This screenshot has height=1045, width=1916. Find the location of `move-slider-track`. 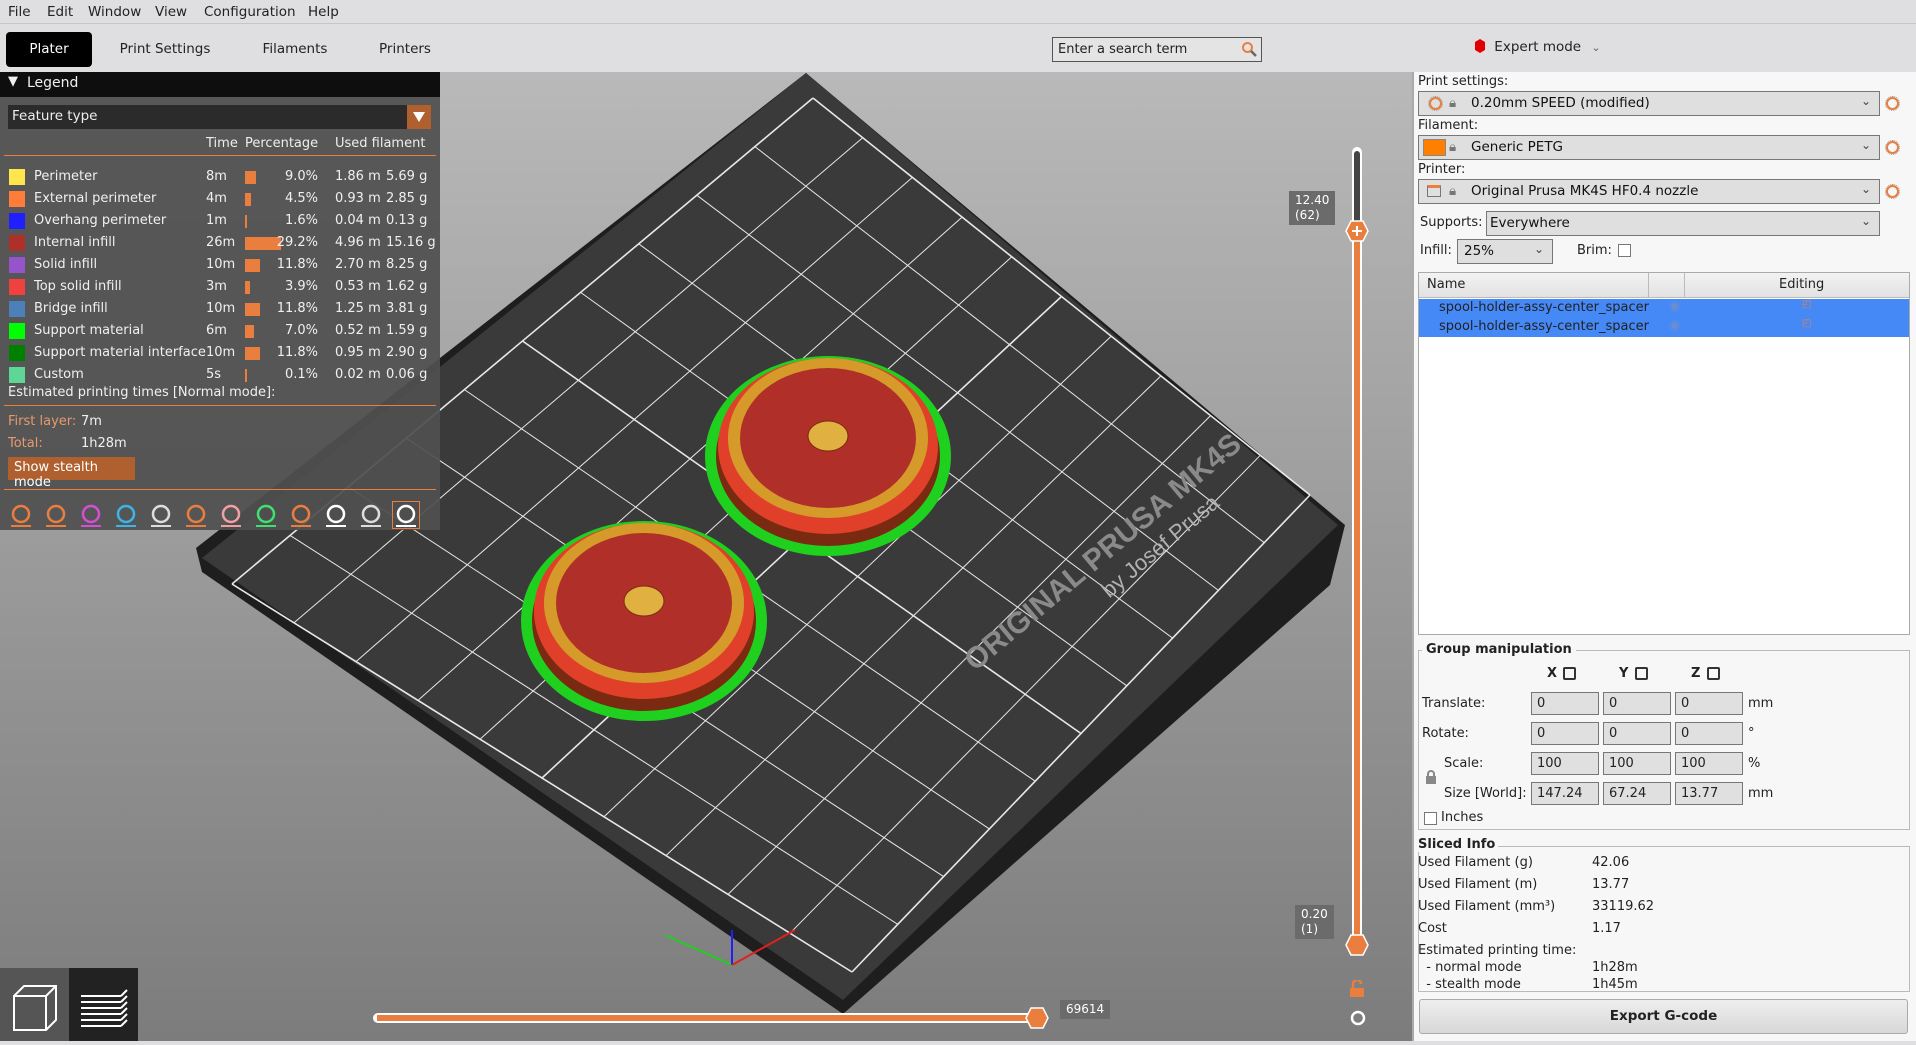

move-slider-track is located at coordinates (706, 1018).